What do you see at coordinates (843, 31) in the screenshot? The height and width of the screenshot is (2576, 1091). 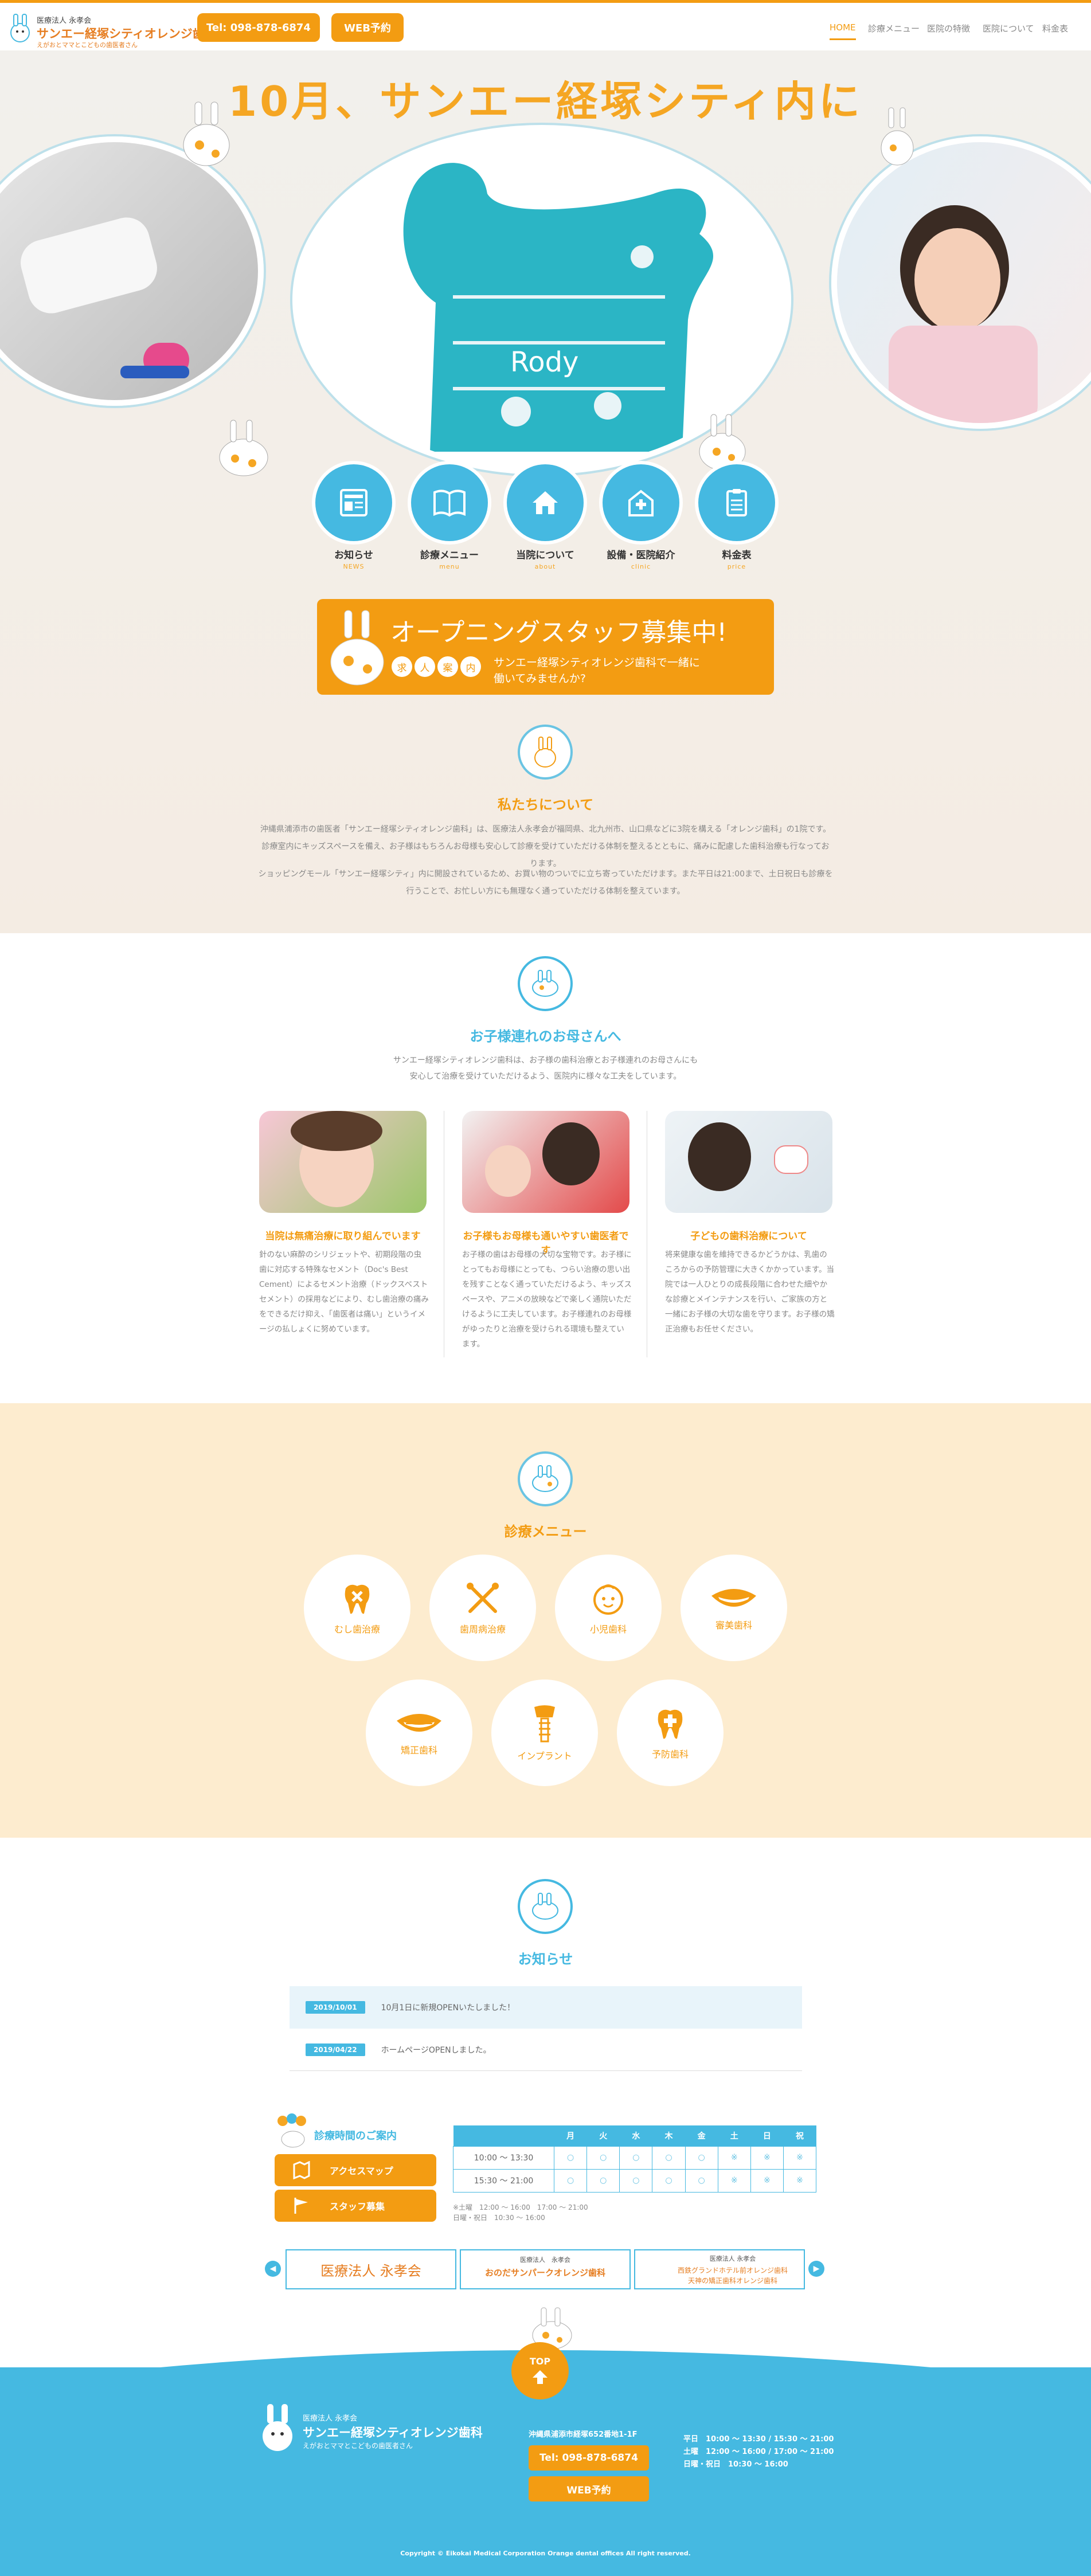 I see `nav-home: HOME` at bounding box center [843, 31].